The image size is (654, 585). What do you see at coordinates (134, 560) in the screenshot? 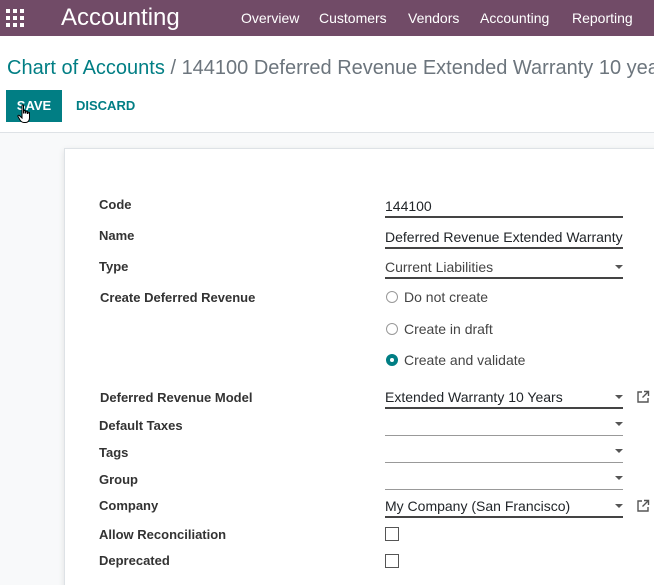
I see `deprecated-label: Deprecated` at bounding box center [134, 560].